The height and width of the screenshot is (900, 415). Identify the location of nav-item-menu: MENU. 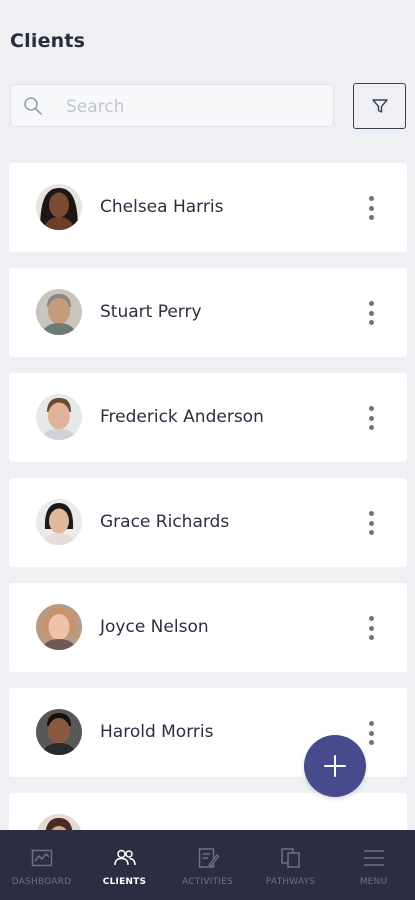
(373, 865).